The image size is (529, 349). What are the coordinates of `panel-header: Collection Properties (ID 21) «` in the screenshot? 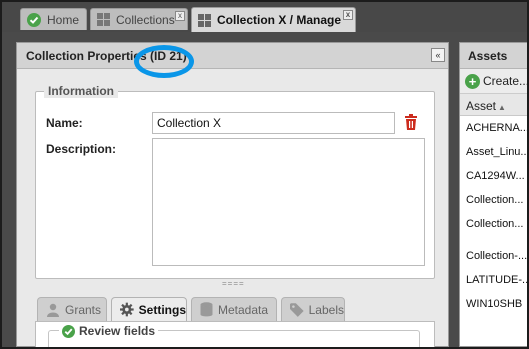 It's located at (232, 60).